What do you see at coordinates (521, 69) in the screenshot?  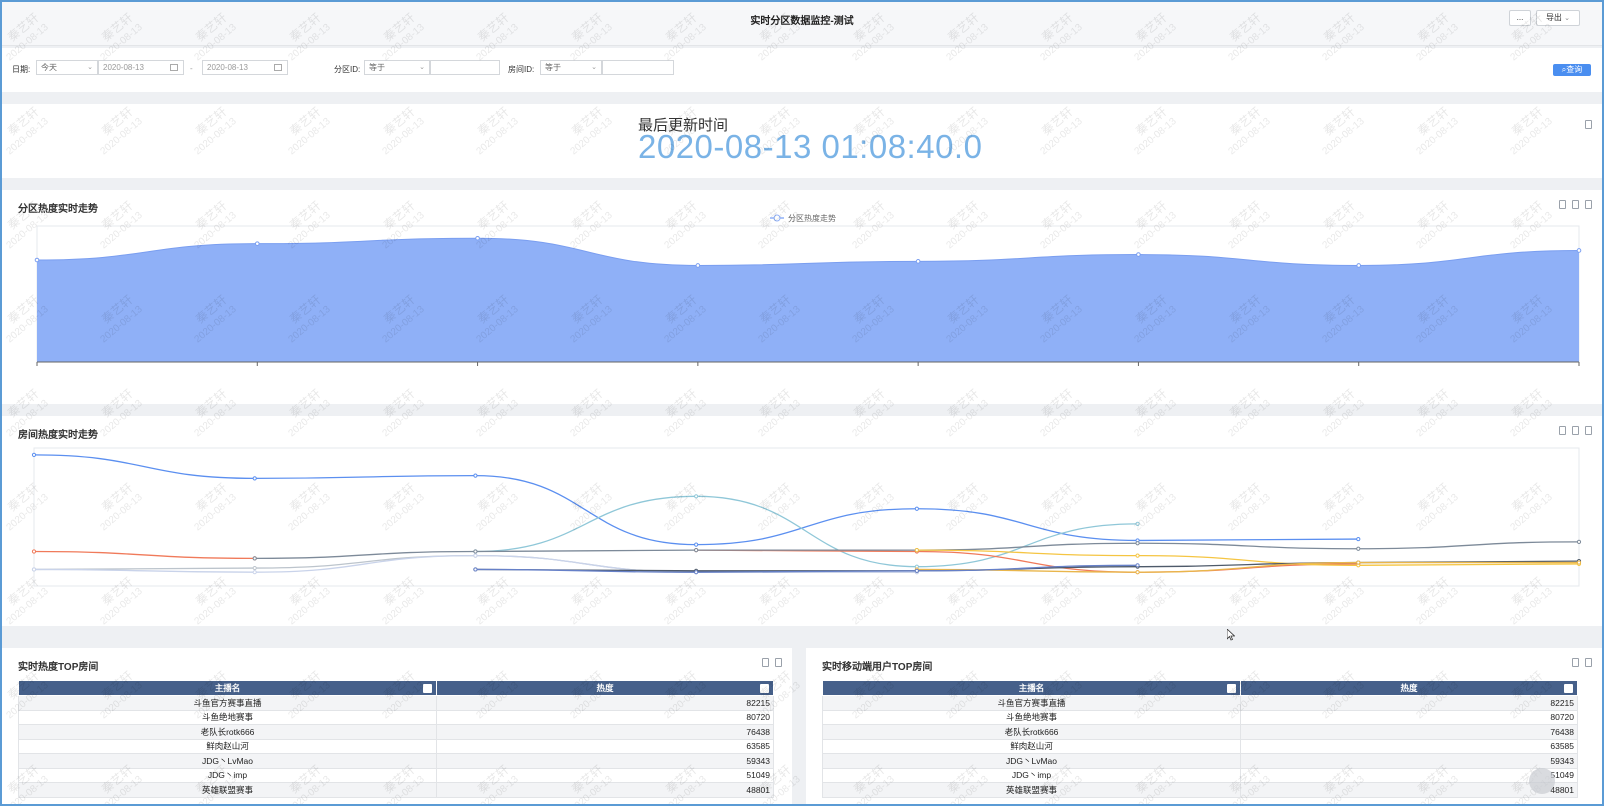 I see `room-id-label: 房间ID:` at bounding box center [521, 69].